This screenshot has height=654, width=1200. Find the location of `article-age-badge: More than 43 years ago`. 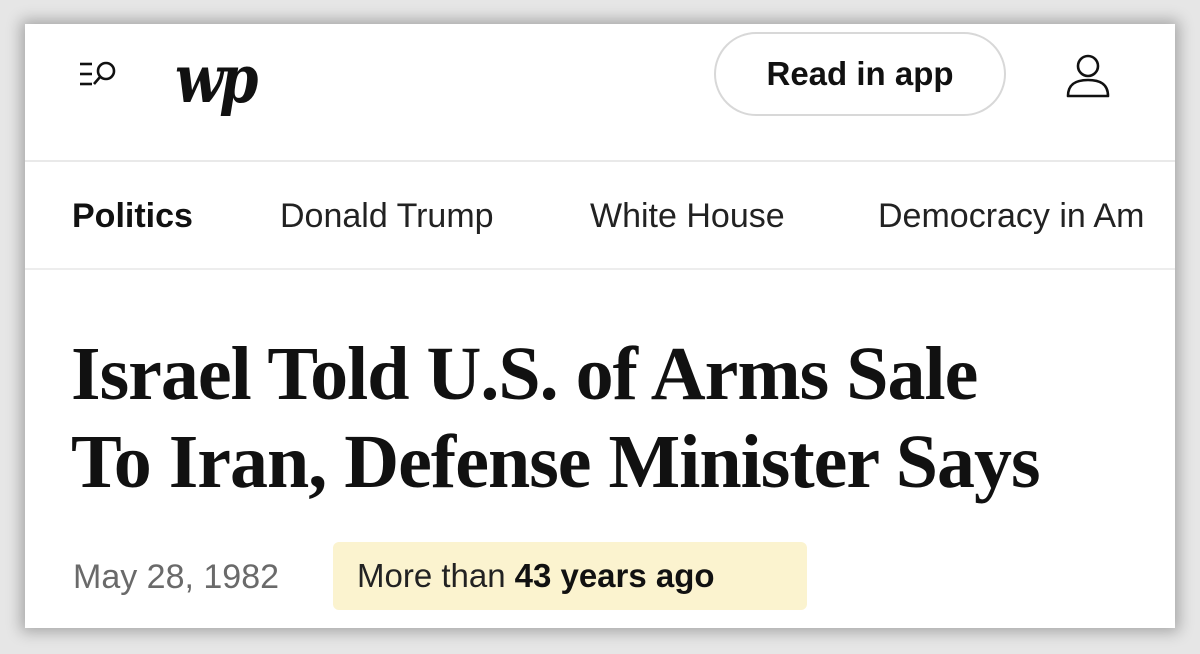

article-age-badge: More than 43 years ago is located at coordinates (570, 576).